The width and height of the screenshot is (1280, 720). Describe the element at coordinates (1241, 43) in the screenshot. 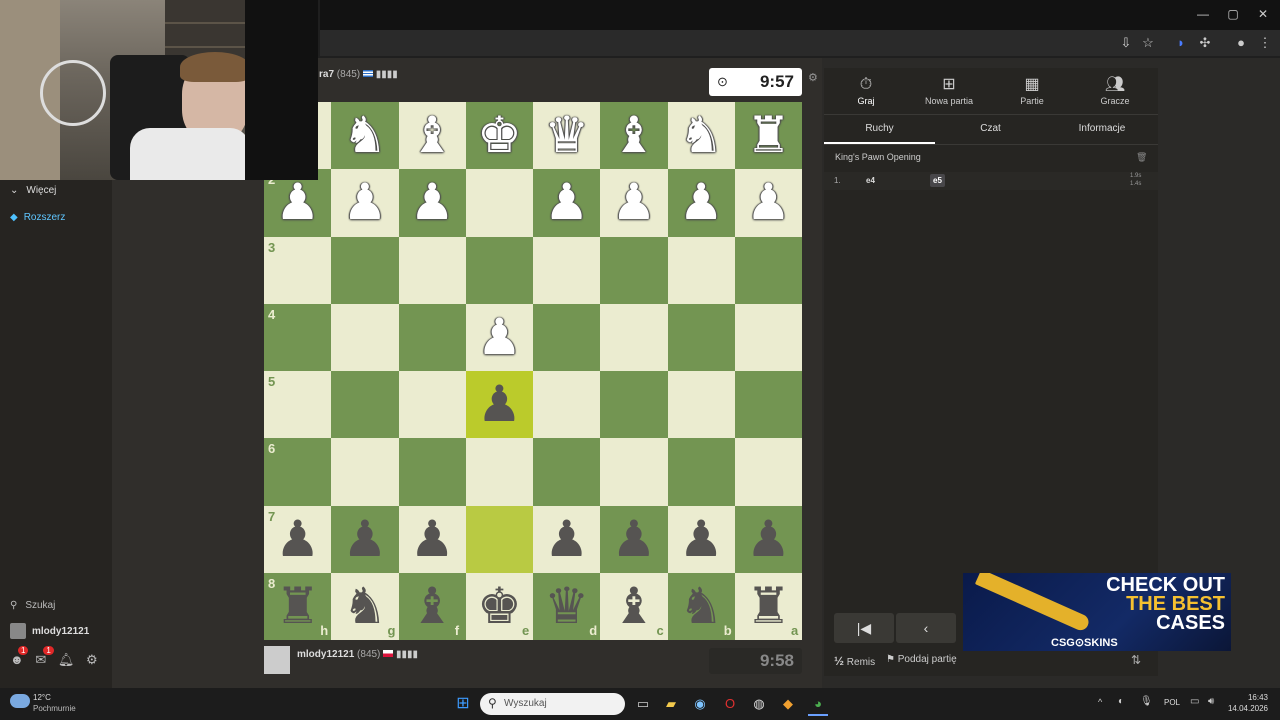

I see `profile-icon: ●` at that location.